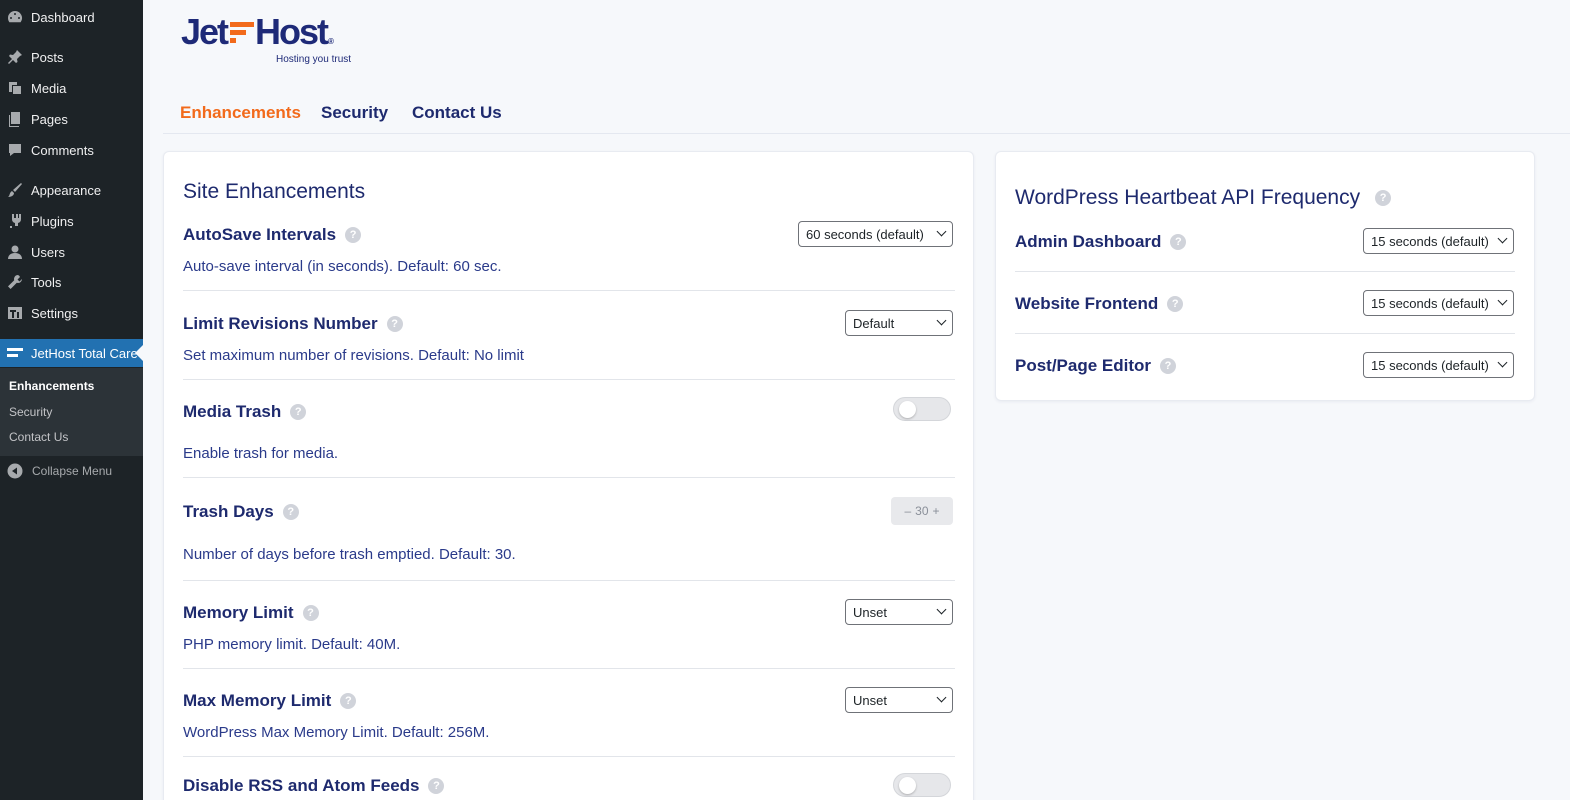 The image size is (1570, 800). What do you see at coordinates (922, 409) in the screenshot?
I see `media-trash-toggle` at bounding box center [922, 409].